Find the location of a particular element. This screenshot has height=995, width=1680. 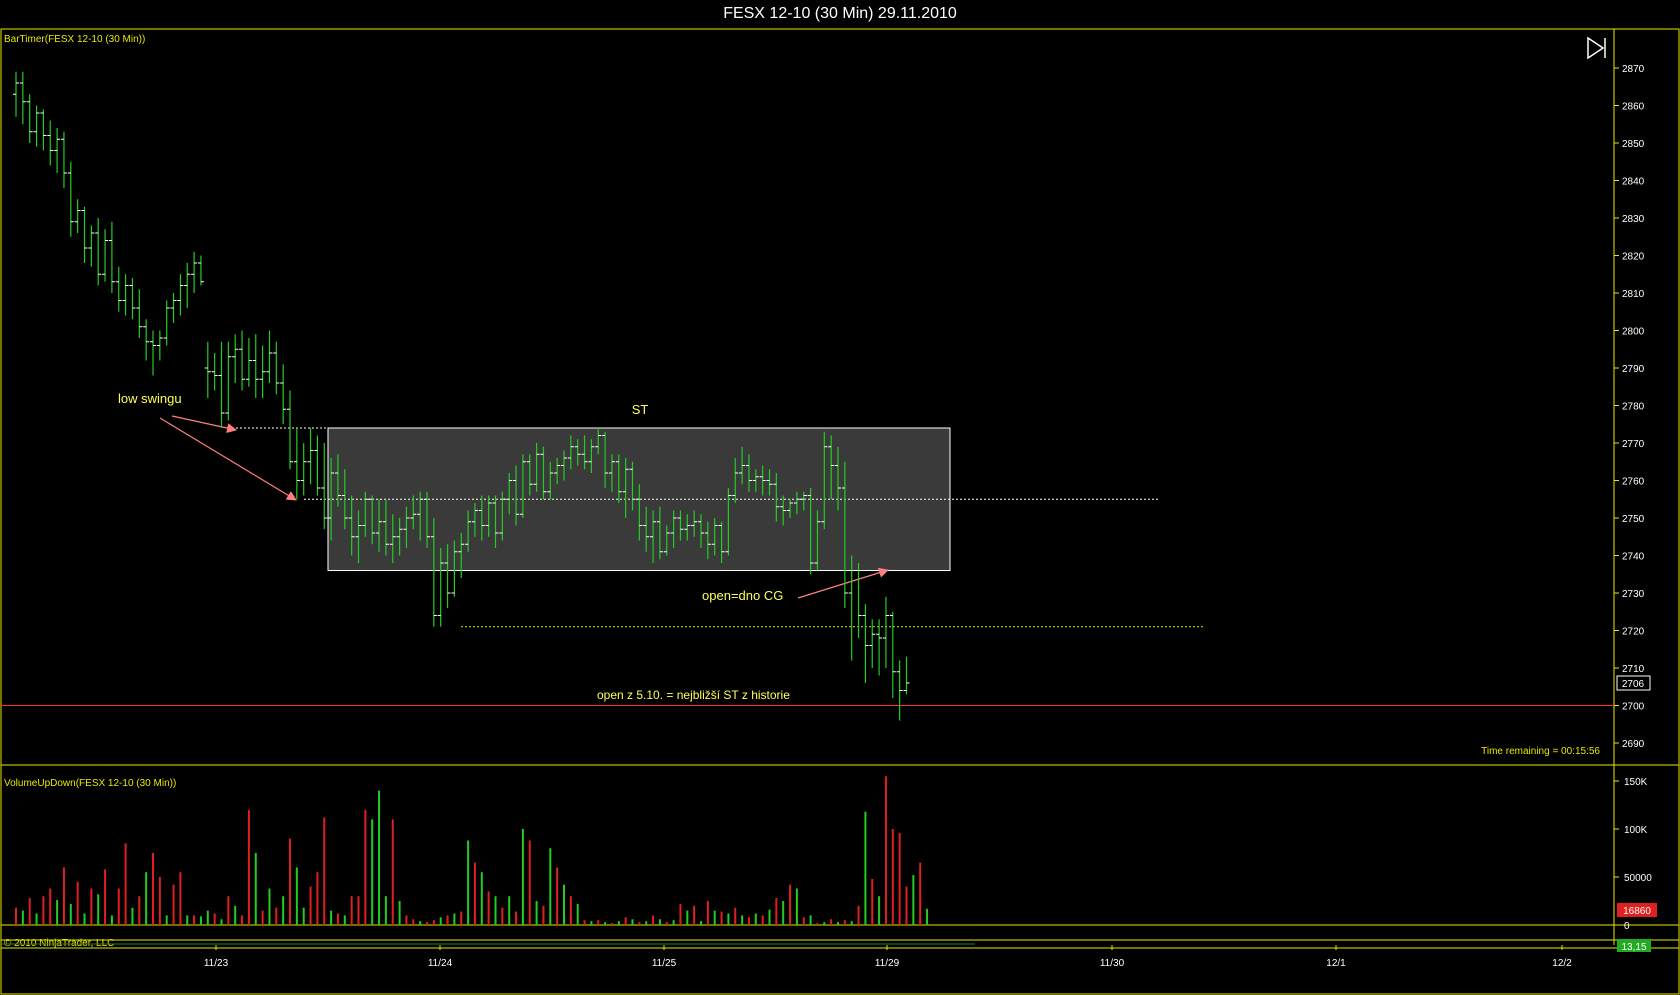

price-tick-label: 2790 is located at coordinates (1633, 369).